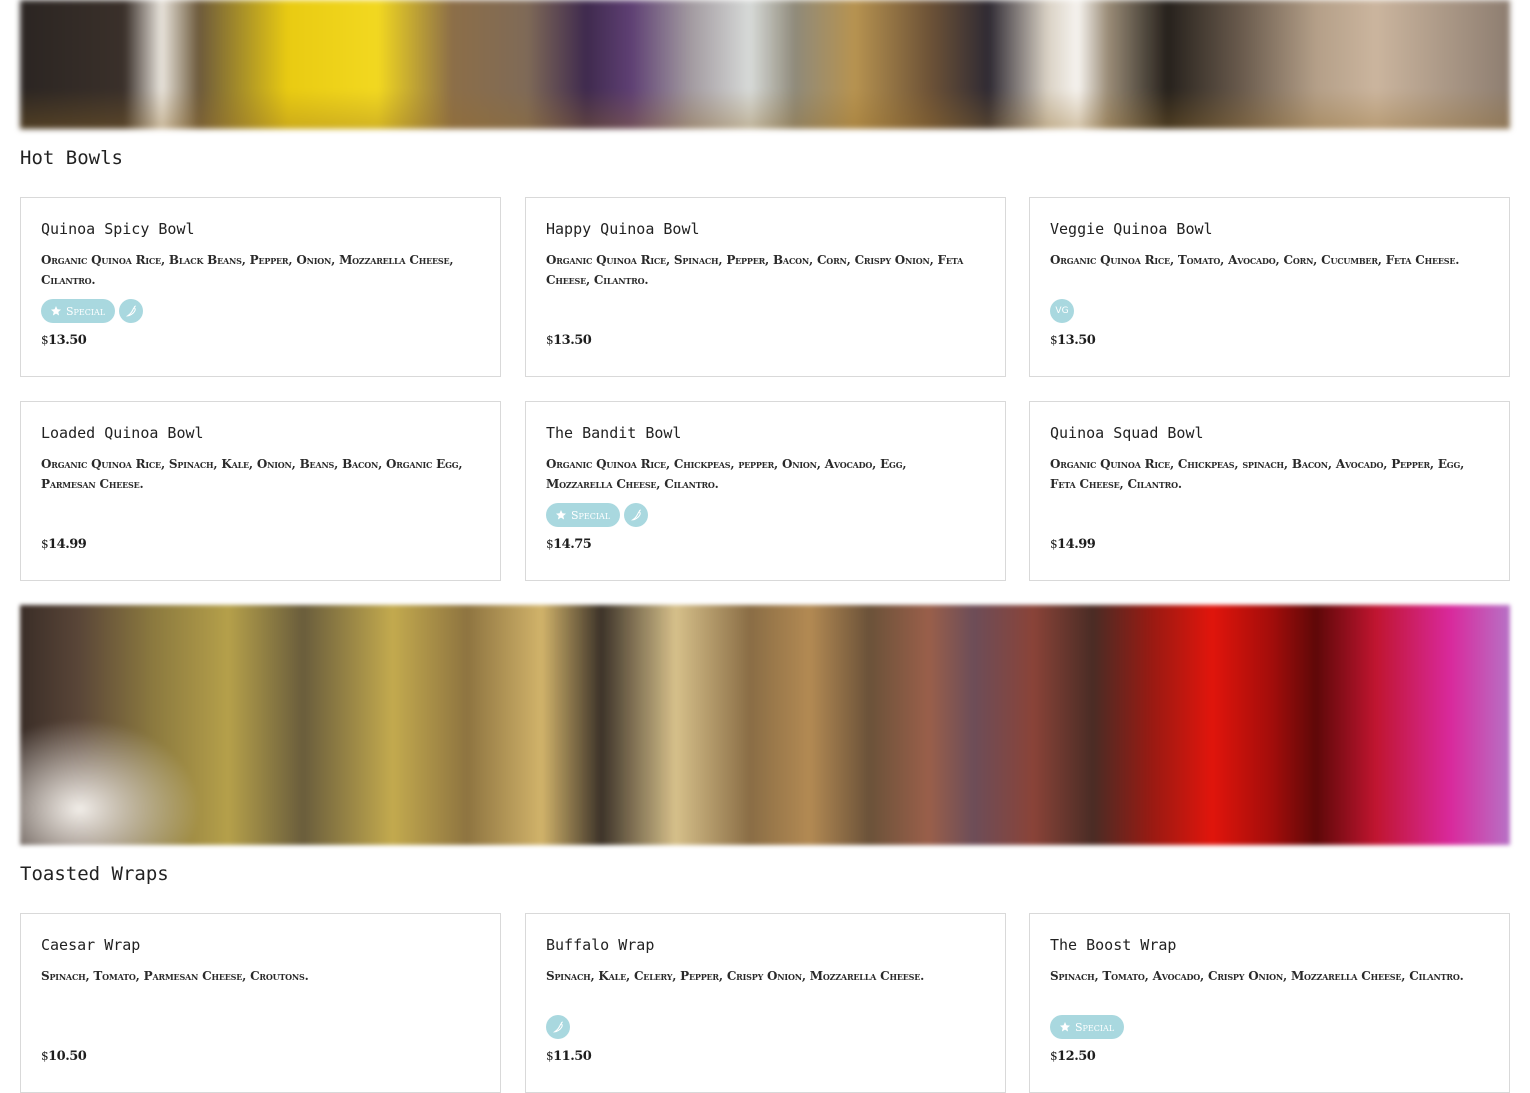 This screenshot has height=1093, width=1530. I want to click on menu-item-name: Buffalo Wrap, so click(600, 945).